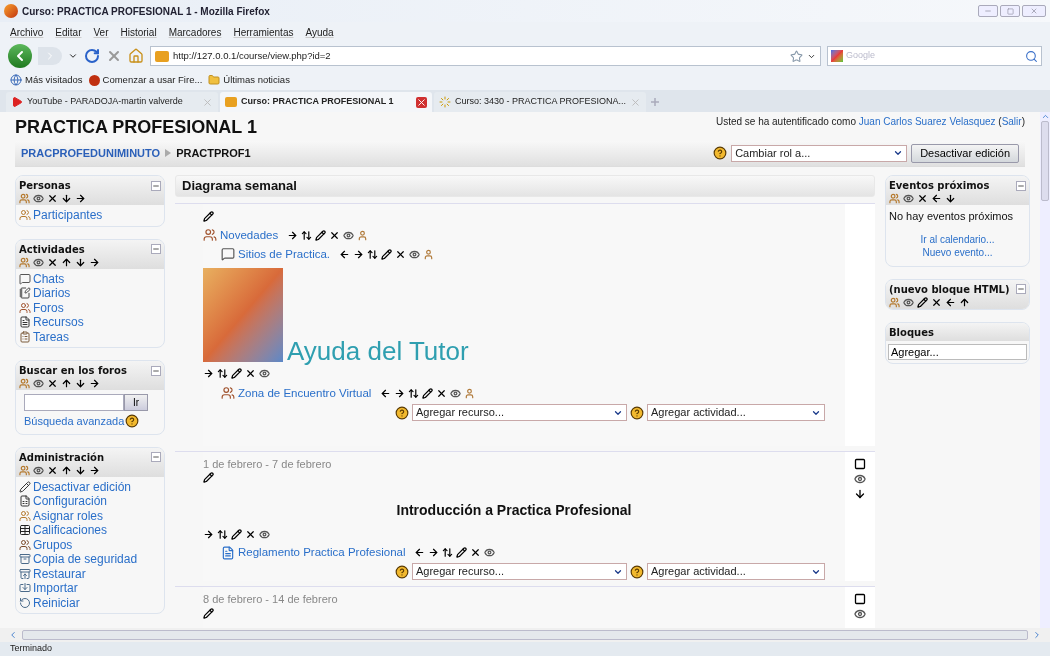 Image resolution: width=1050 pixels, height=656 pixels. I want to click on block-link: Calificaciones, so click(70, 530).